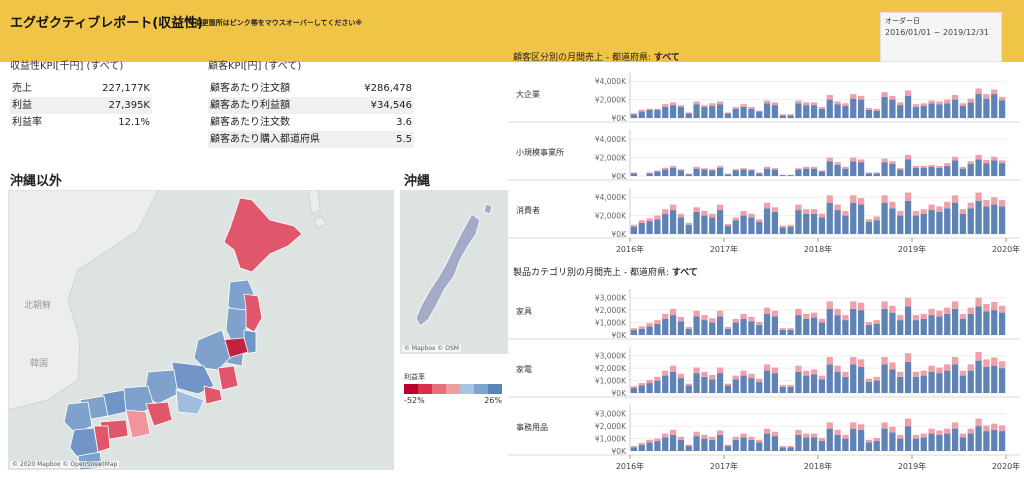 This screenshot has width=1024, height=478. What do you see at coordinates (190, 402) in the screenshot?
I see `prefecture-shizuoka` at bounding box center [190, 402].